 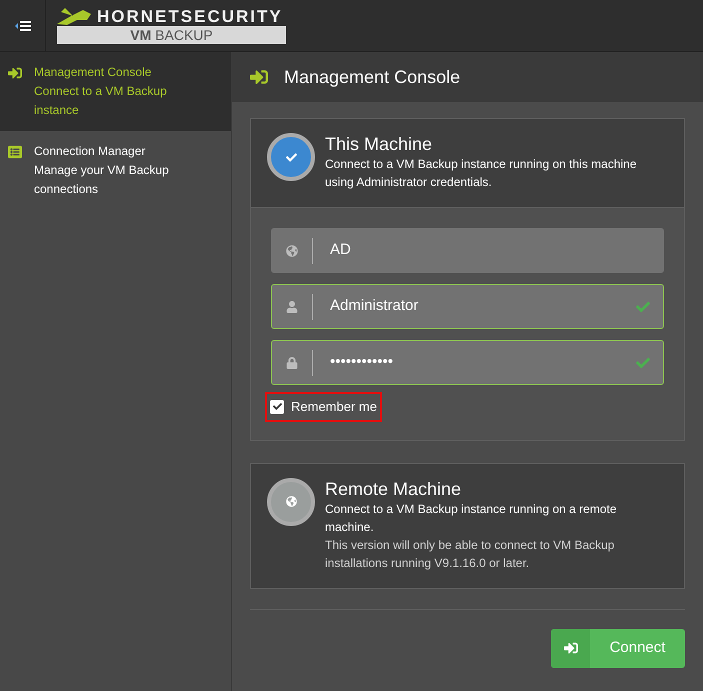 I want to click on machine-description: Connect to a VM Backup instance running on a remote machine., so click(x=471, y=518).